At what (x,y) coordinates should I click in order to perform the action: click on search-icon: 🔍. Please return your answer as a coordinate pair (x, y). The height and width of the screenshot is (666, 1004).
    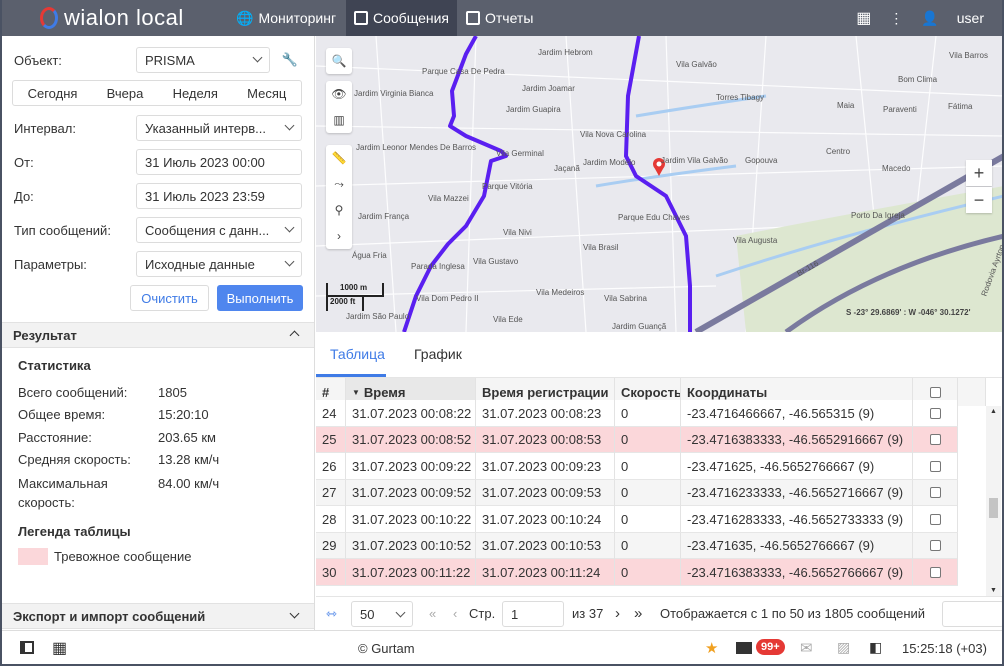
    Looking at the image, I should click on (339, 61).